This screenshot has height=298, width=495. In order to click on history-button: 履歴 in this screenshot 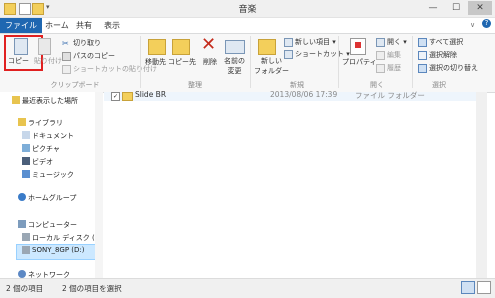, I will do `click(388, 68)`.